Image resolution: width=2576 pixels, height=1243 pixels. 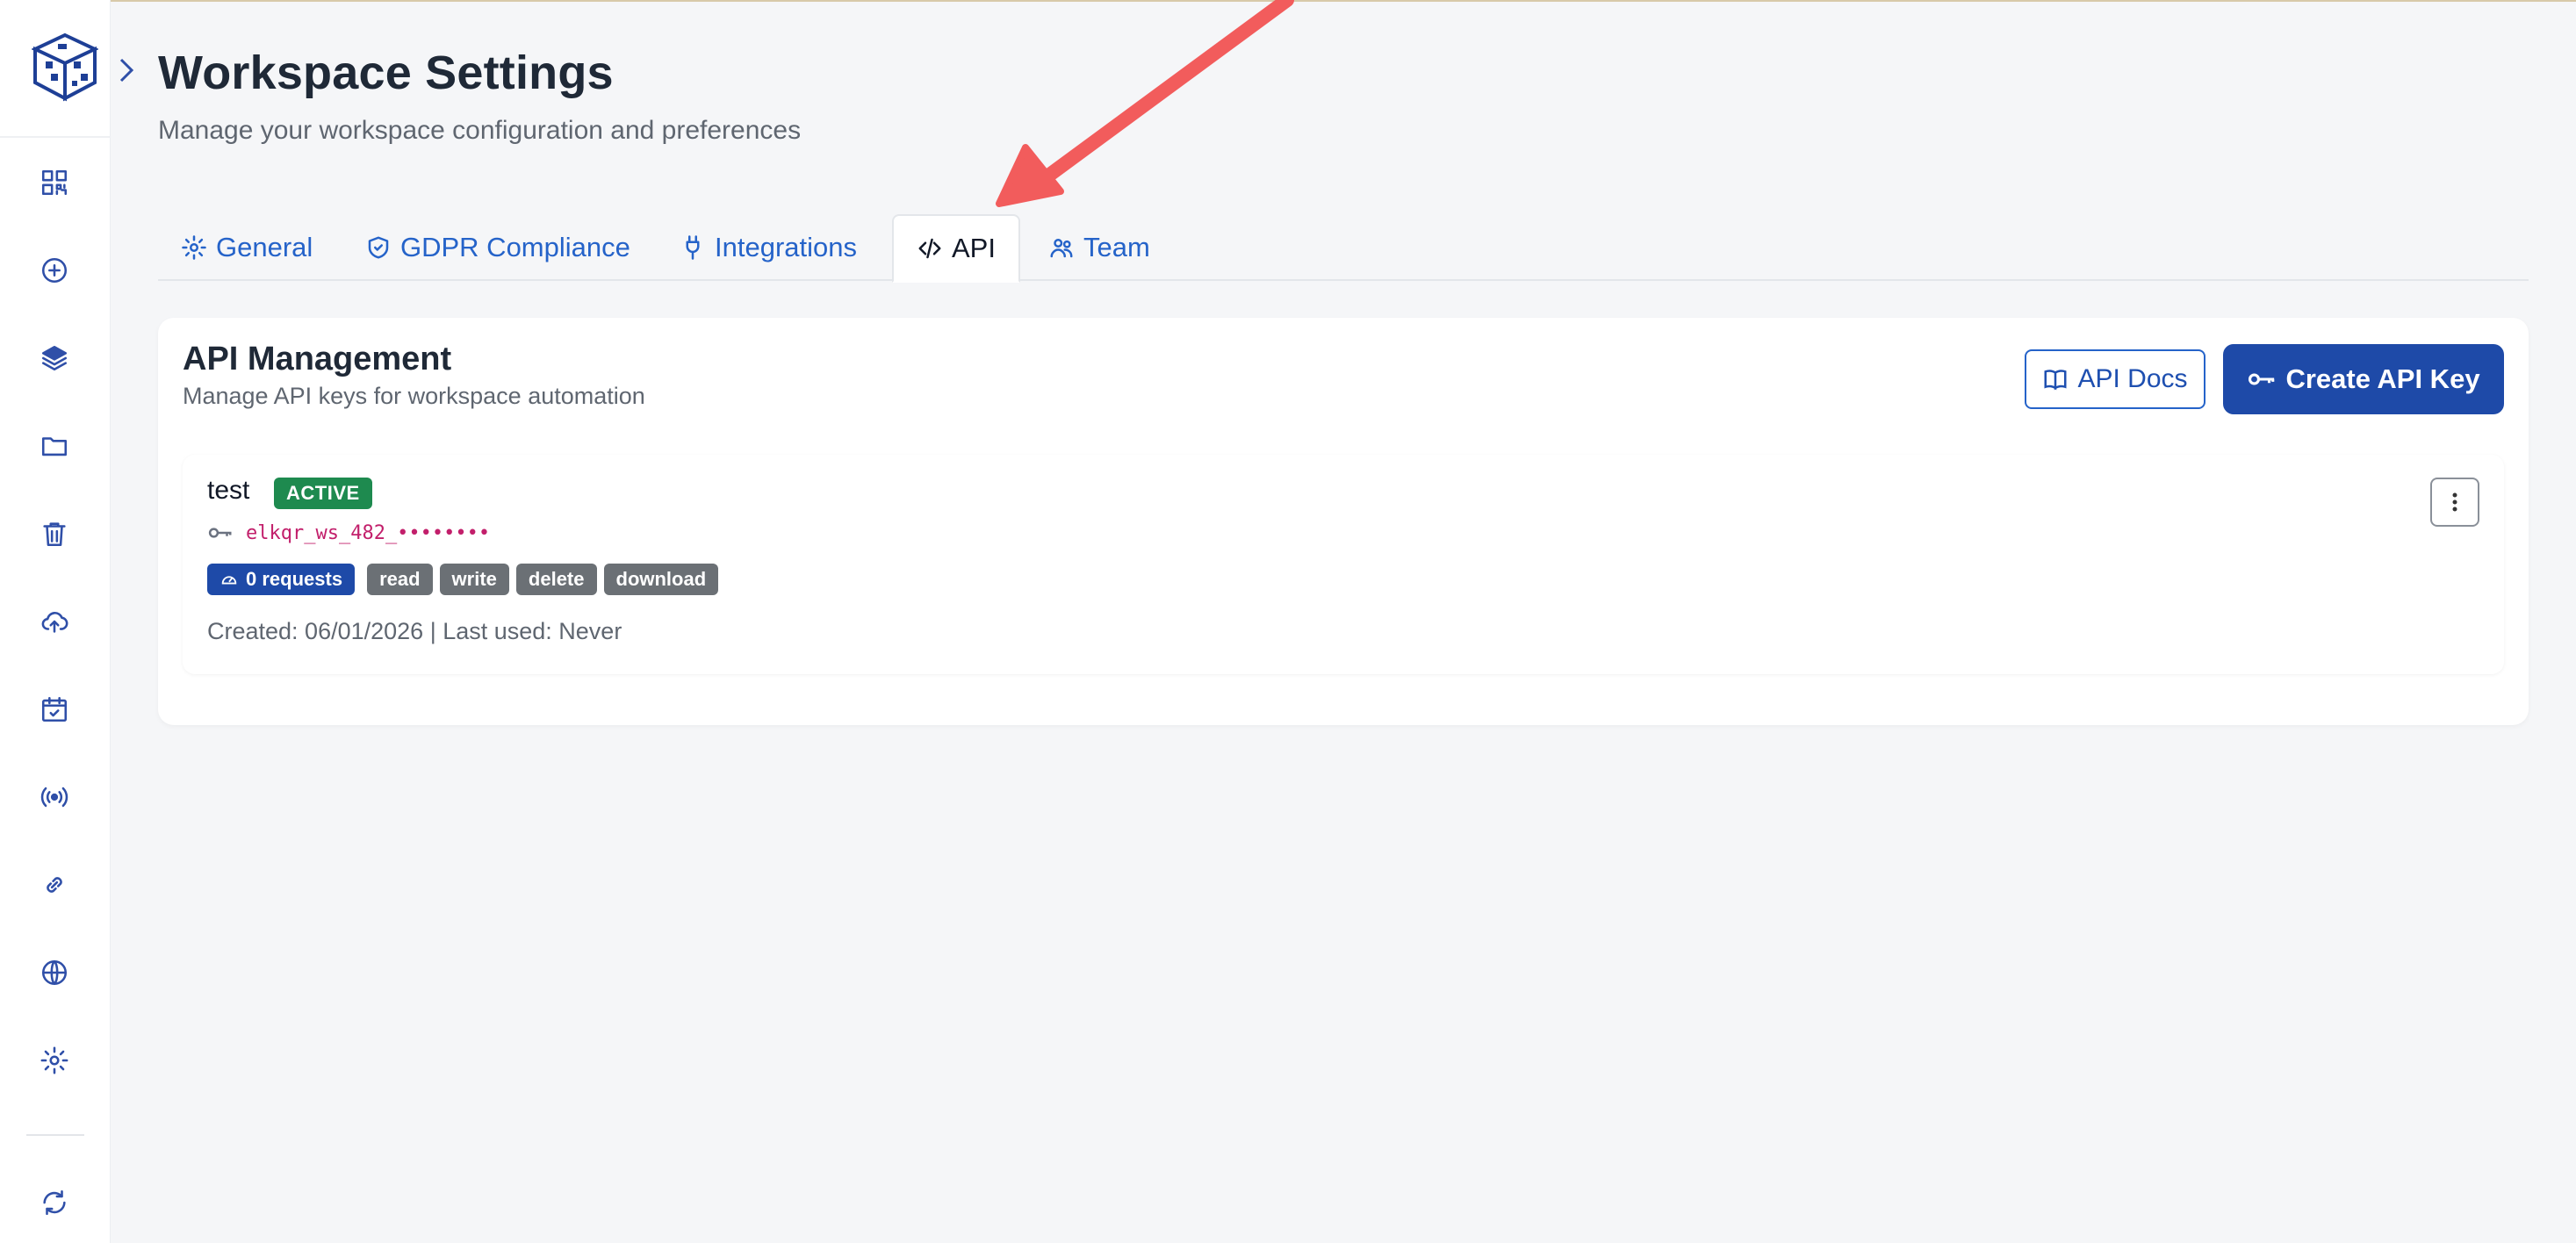 What do you see at coordinates (474, 579) in the screenshot?
I see `scope-badge-write: write` at bounding box center [474, 579].